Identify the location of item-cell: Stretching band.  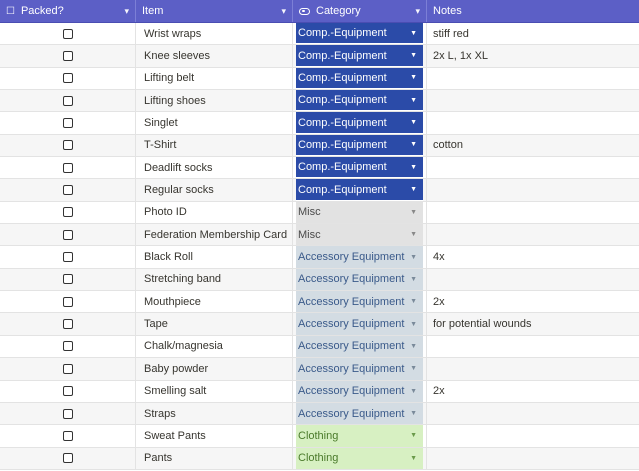
(214, 279).